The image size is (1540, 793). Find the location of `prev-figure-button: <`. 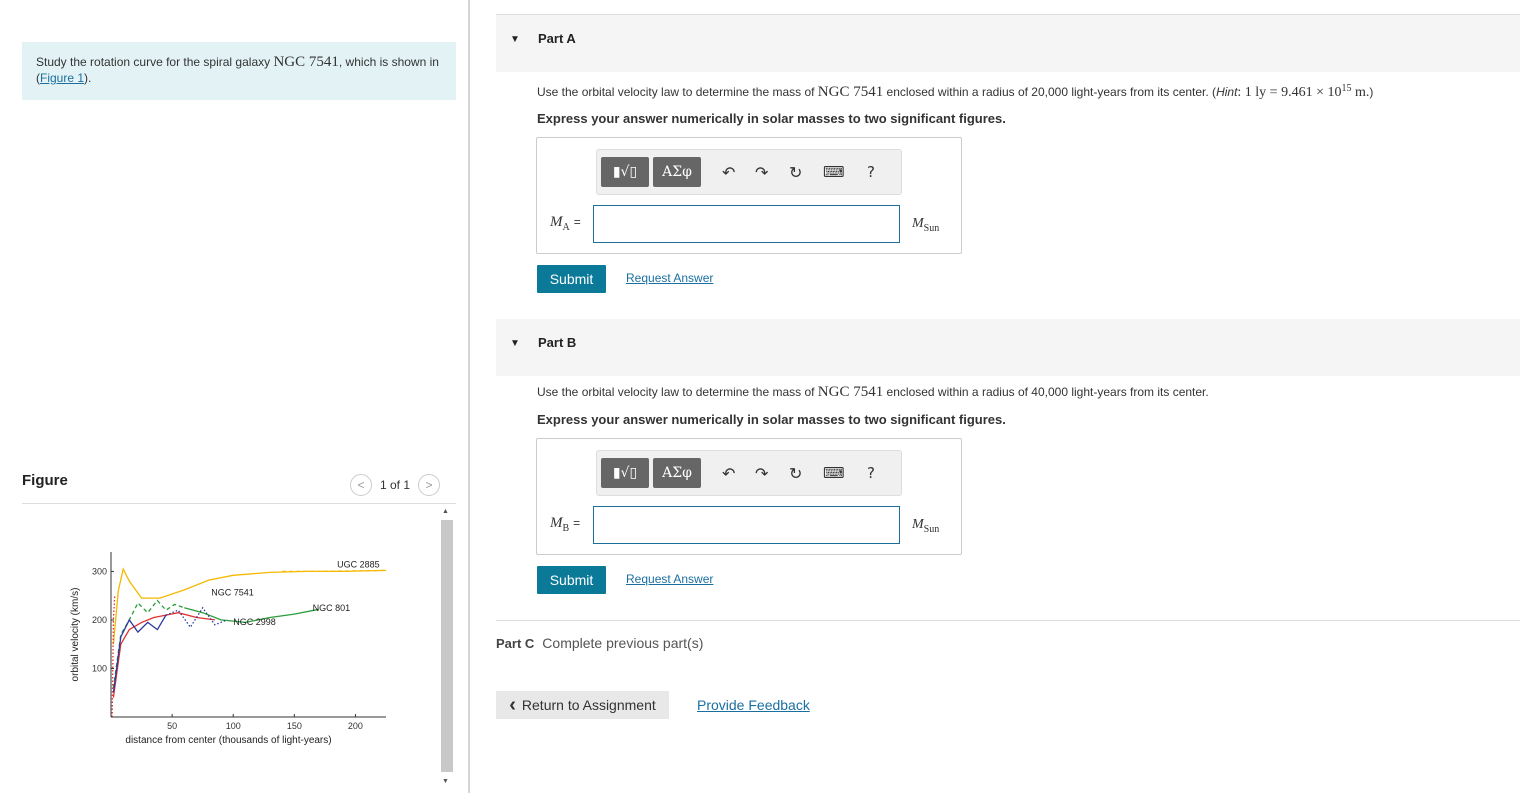

prev-figure-button: < is located at coordinates (361, 485).